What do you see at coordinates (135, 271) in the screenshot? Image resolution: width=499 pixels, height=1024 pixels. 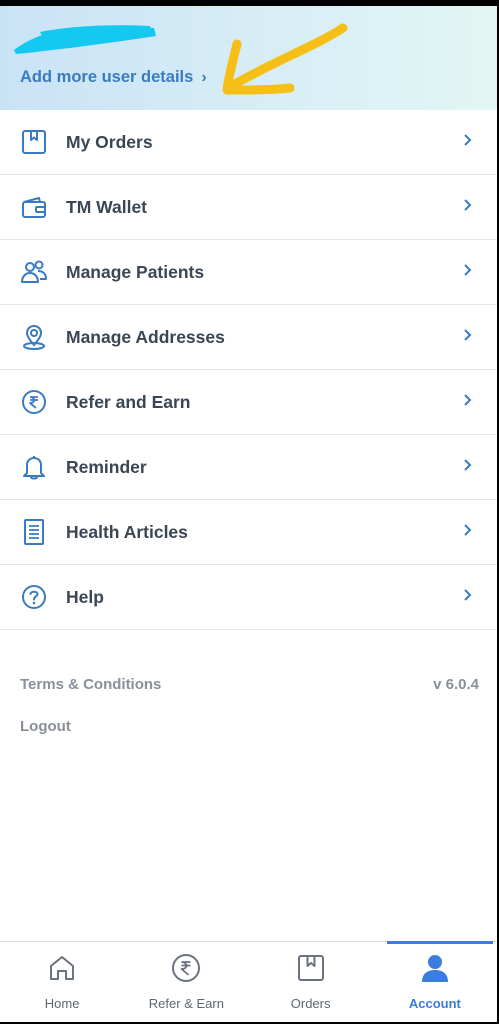 I see `menu-item-label: Manage Patients` at bounding box center [135, 271].